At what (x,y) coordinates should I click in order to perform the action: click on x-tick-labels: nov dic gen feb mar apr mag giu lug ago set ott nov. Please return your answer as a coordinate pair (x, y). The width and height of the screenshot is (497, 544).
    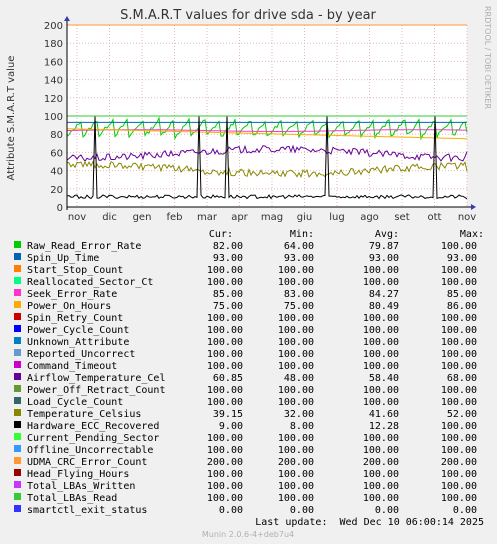
    Looking at the image, I should click on (272, 217).